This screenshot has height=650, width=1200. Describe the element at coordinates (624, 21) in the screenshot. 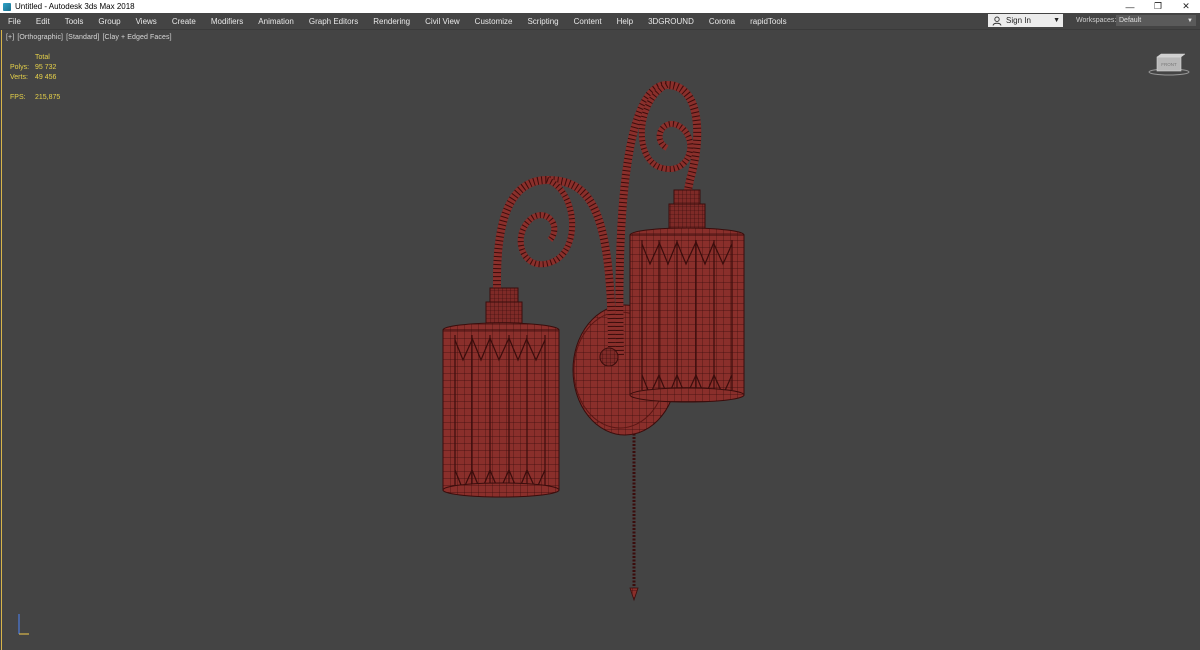

I see `menu-item-help: Help` at that location.